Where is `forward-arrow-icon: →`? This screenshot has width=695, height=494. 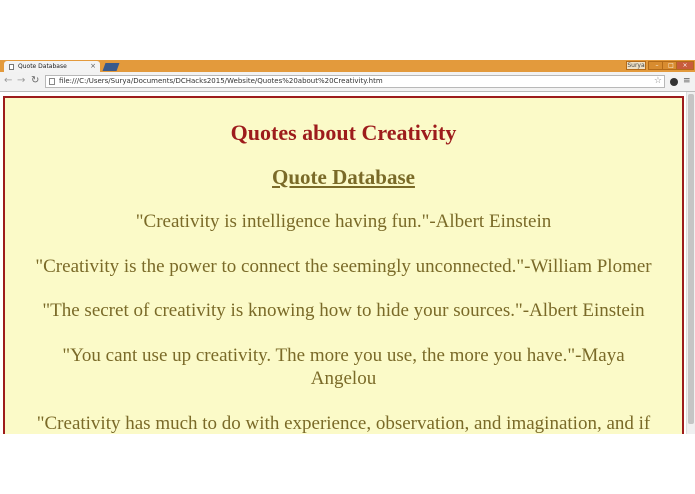 forward-arrow-icon: → is located at coordinates (21, 81).